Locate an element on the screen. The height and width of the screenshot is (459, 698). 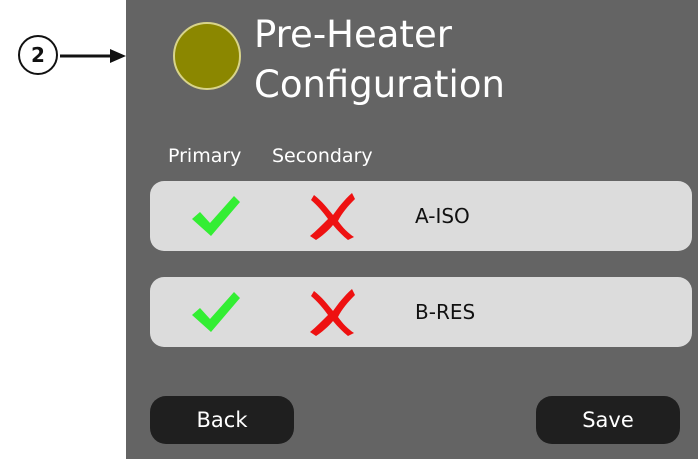
callout-number-badge: 2 is located at coordinates (38, 55).